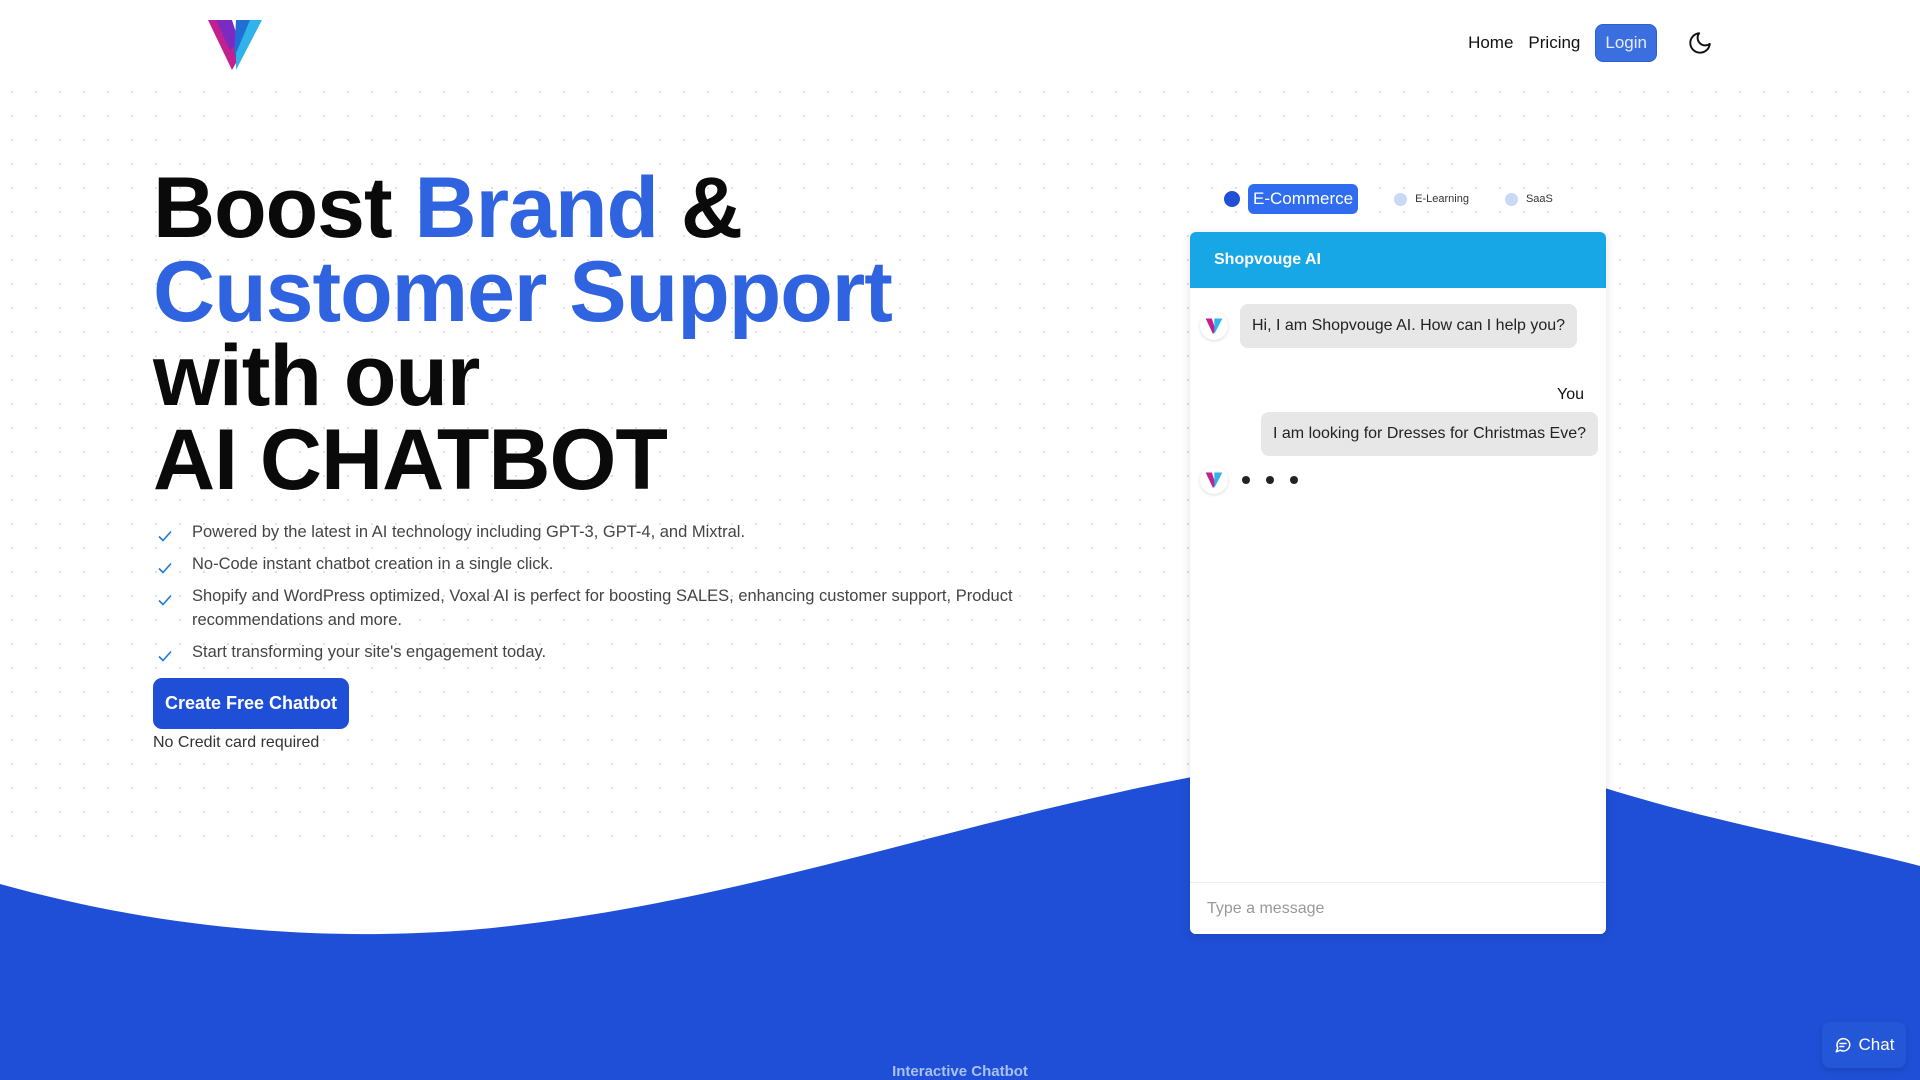  Describe the element at coordinates (235, 44) in the screenshot. I see `logo-icon` at that location.